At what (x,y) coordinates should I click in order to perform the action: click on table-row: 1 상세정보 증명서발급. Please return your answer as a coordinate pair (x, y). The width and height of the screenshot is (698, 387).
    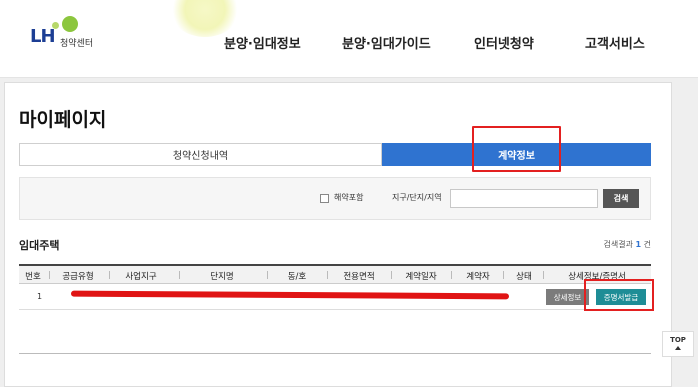
    Looking at the image, I should click on (335, 297).